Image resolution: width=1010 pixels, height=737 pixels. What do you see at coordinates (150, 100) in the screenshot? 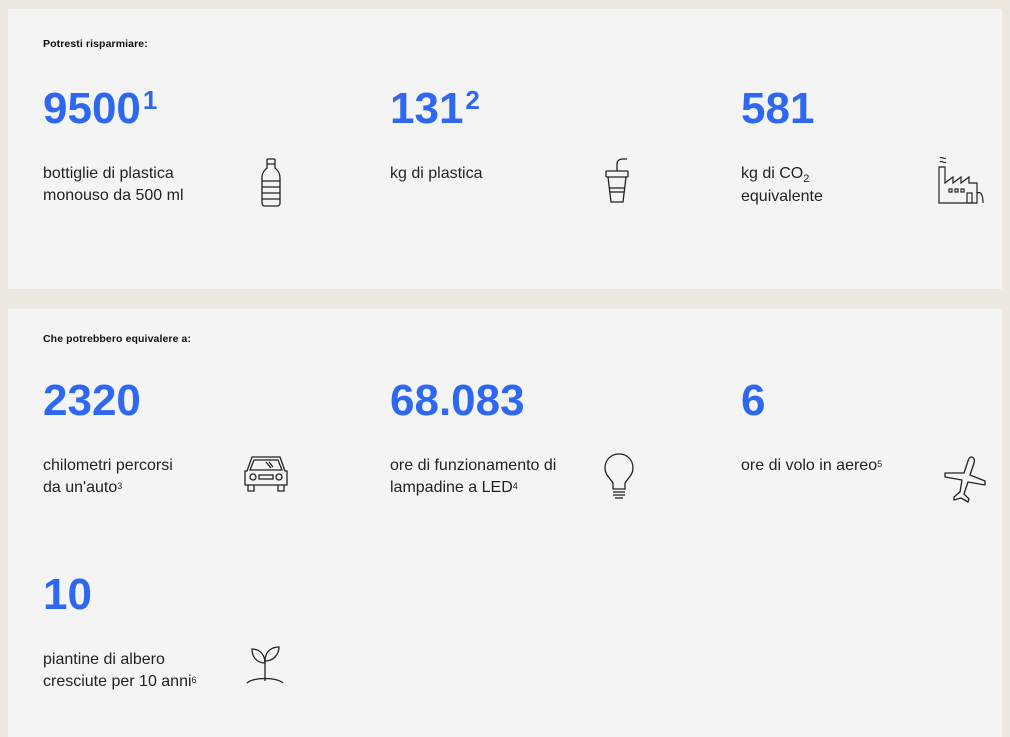
I see `footnote-marker: 1` at bounding box center [150, 100].